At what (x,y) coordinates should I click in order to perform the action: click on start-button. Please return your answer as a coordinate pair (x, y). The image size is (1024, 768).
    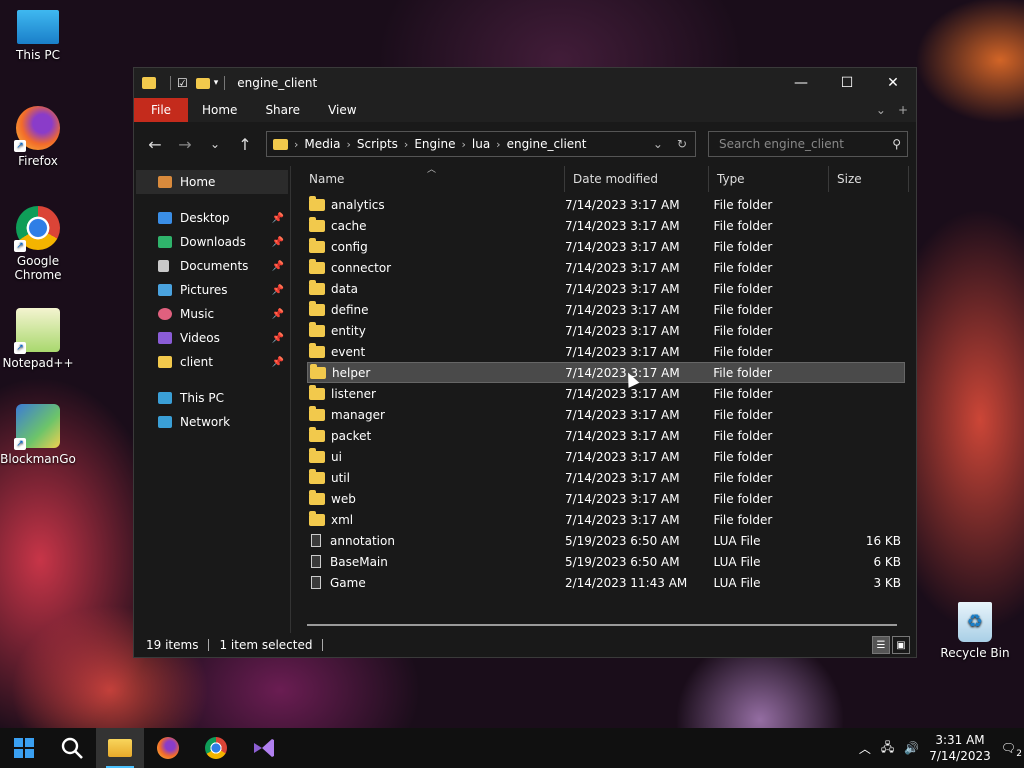
    Looking at the image, I should click on (24, 748).